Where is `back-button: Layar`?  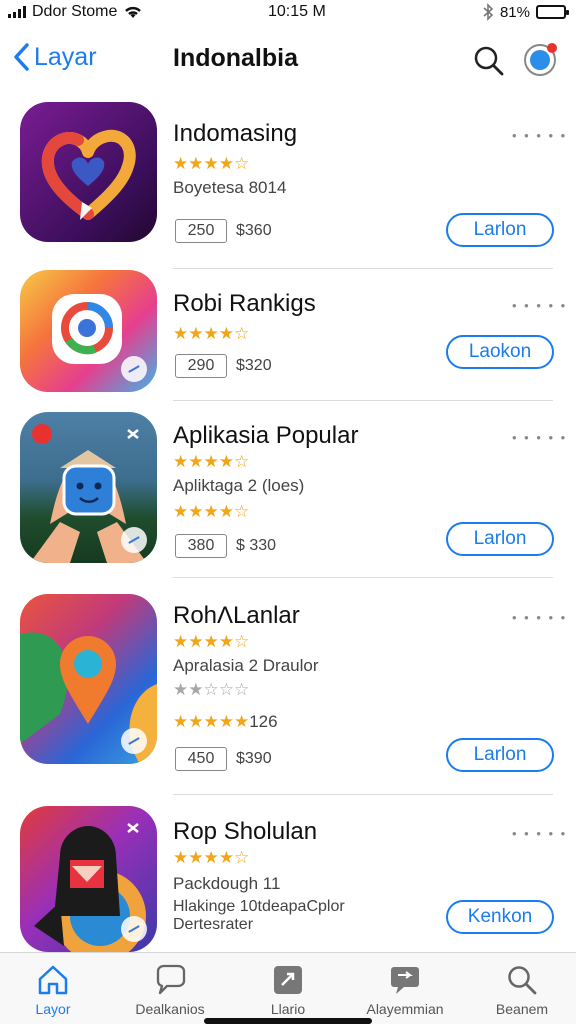 back-button: Layar is located at coordinates (54, 57).